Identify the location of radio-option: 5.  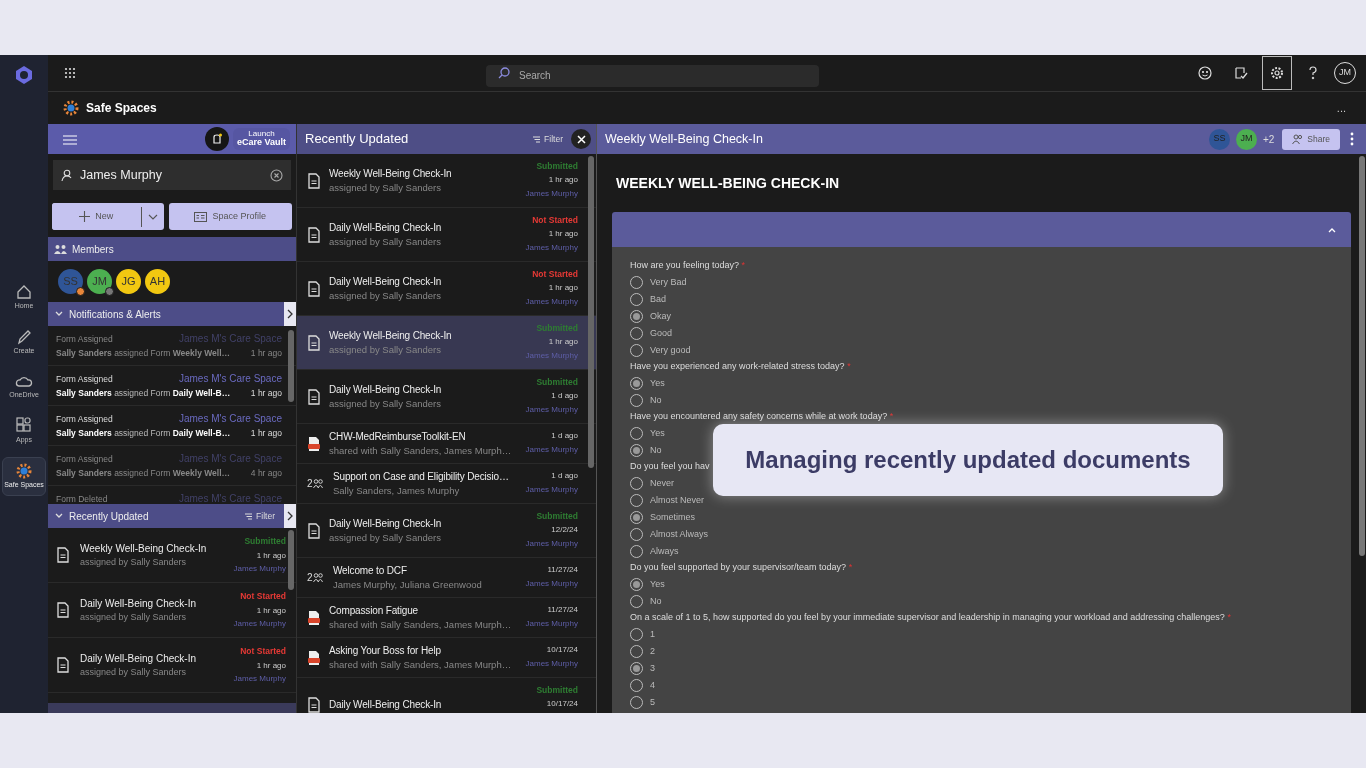
(642, 702).